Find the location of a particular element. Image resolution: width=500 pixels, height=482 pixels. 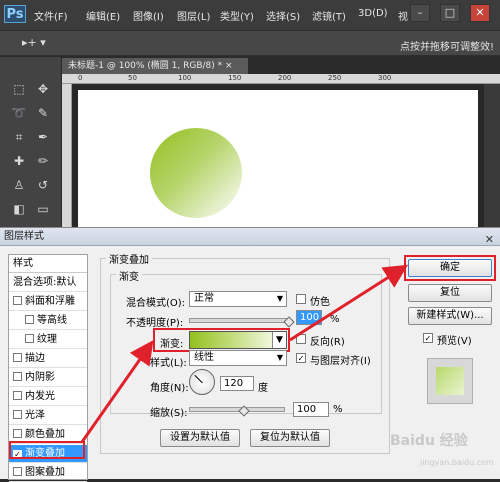

style-item: 等高线 is located at coordinates (48, 321).